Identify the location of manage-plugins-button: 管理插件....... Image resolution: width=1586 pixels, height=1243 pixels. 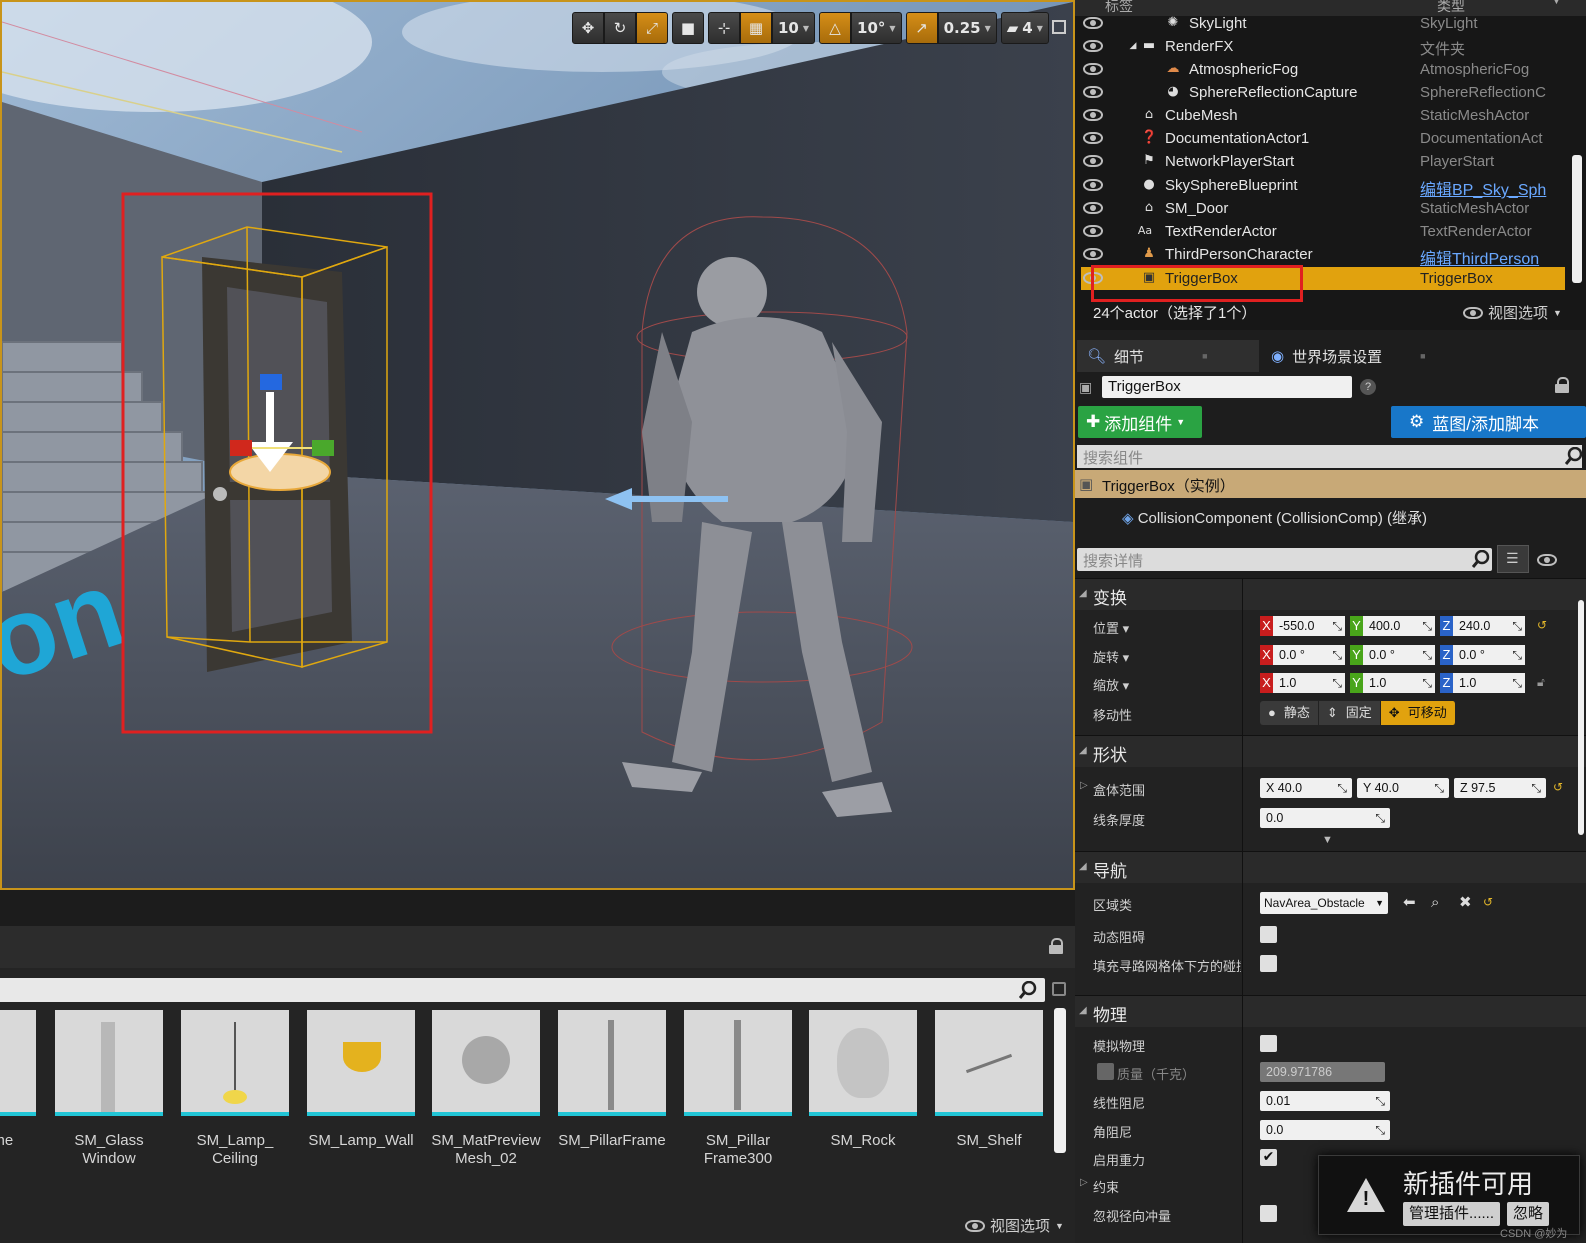
(1452, 1214).